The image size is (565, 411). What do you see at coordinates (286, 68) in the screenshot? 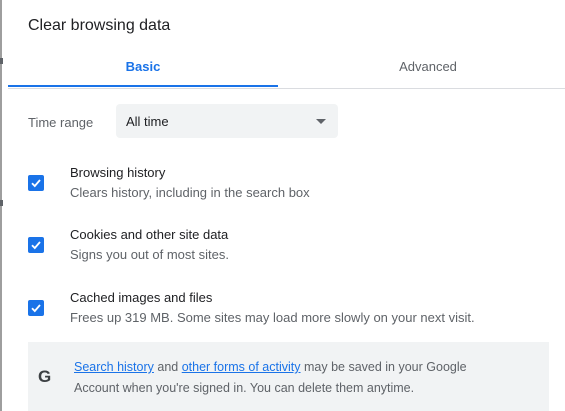
I see `tab-bar: Basic Advanced` at bounding box center [286, 68].